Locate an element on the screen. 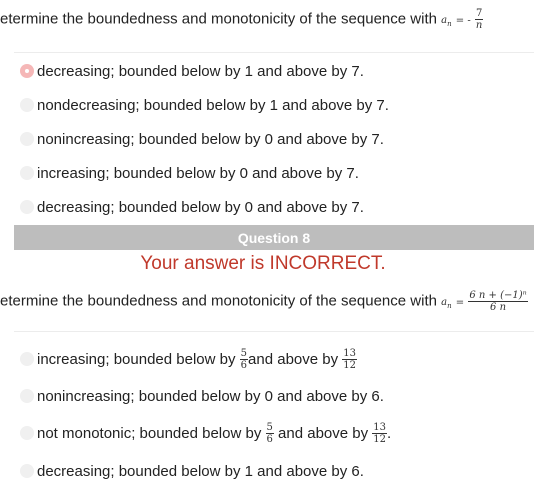 Image resolution: width=556 pixels, height=493 pixels. question-8-header: Question 8 is located at coordinates (274, 237).